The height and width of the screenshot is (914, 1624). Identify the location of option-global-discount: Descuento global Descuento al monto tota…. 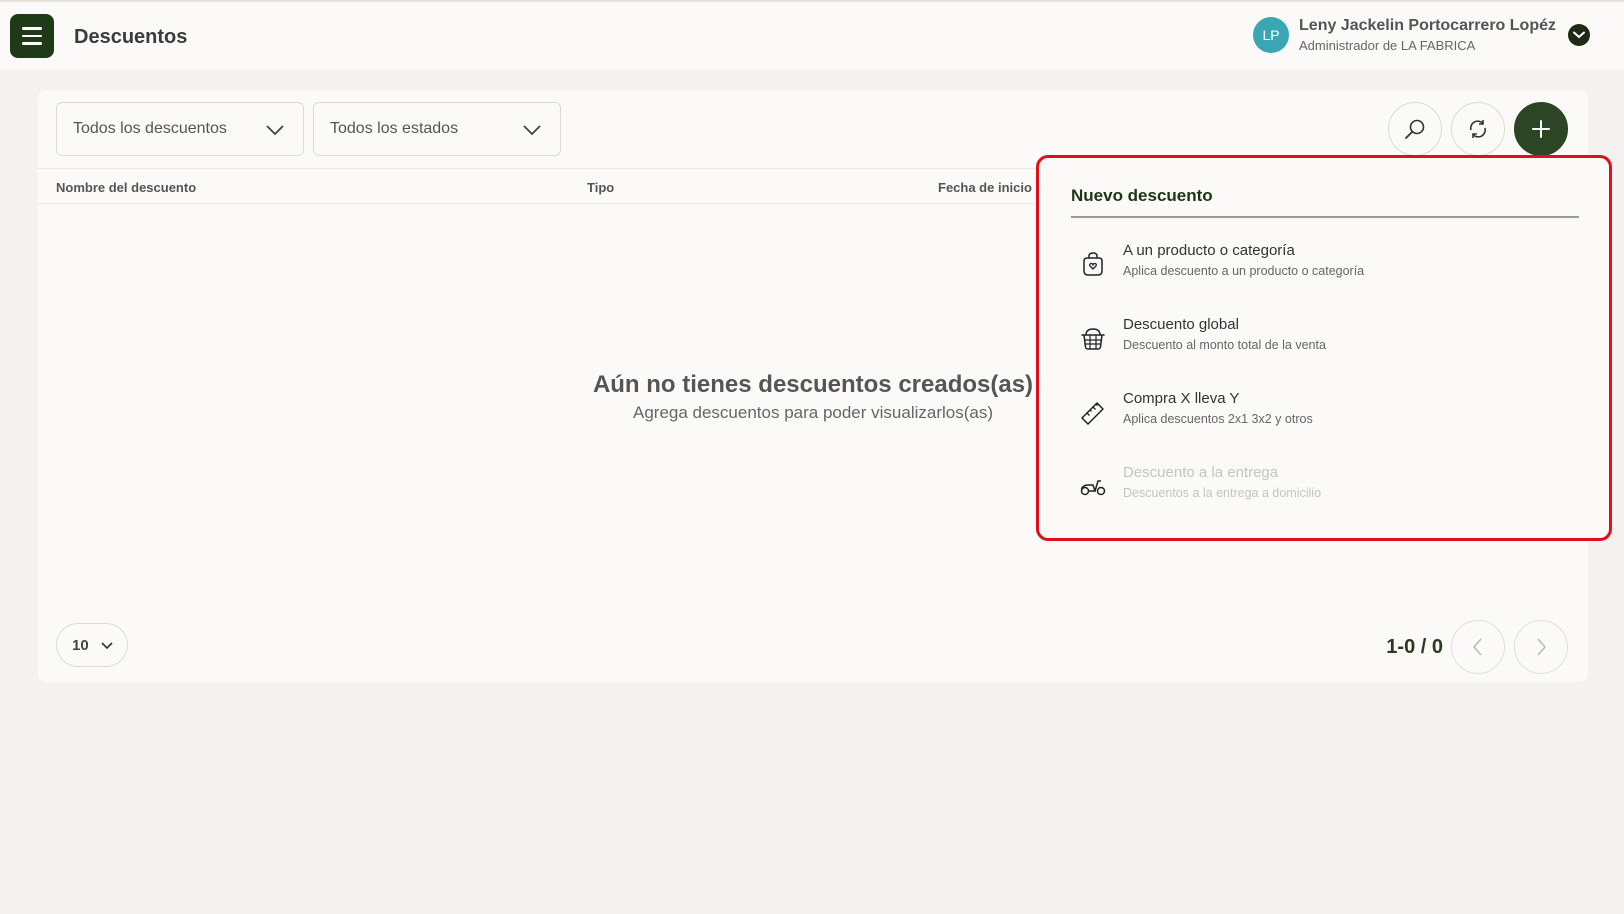
(1325, 344).